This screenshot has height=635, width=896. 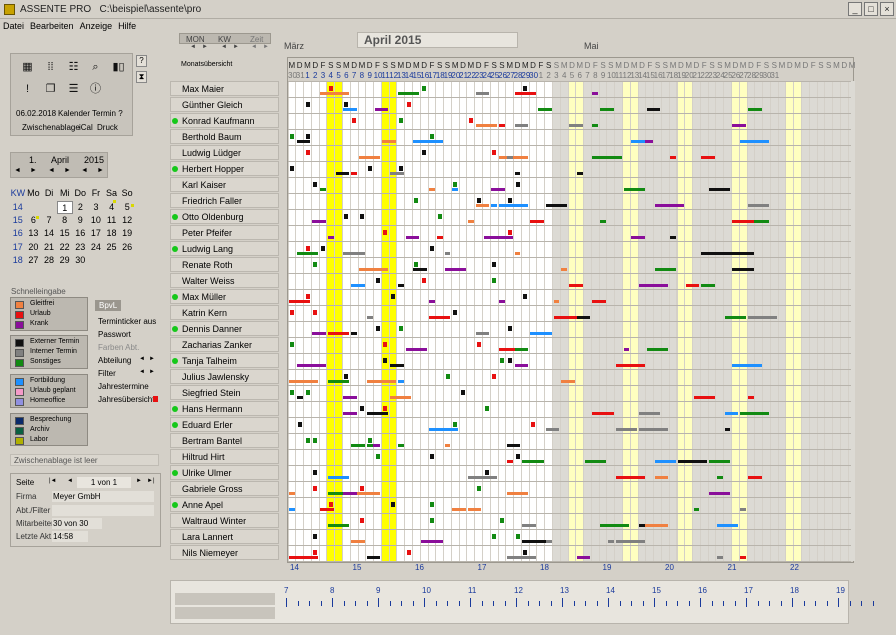 I want to click on cal-year-prev: ◄, so click(x=84, y=170).